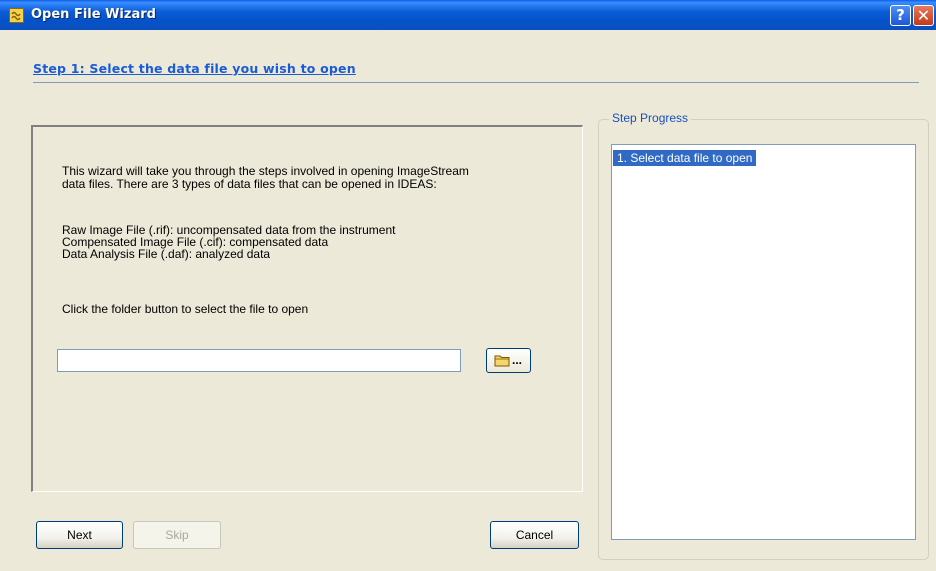 This screenshot has height=571, width=936. I want to click on file-type-daf: Data Analysis File (.daf): analyzed data, so click(166, 254).